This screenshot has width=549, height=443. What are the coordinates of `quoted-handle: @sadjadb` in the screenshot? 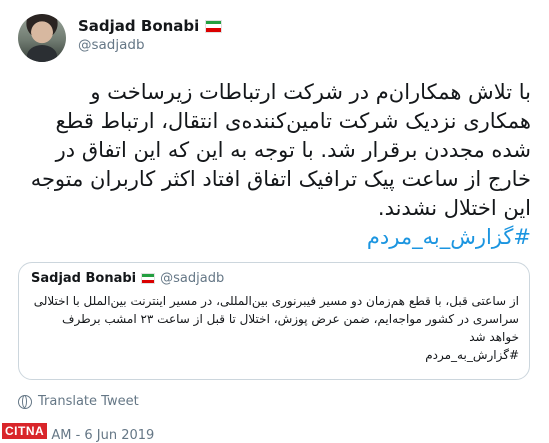 It's located at (192, 278).